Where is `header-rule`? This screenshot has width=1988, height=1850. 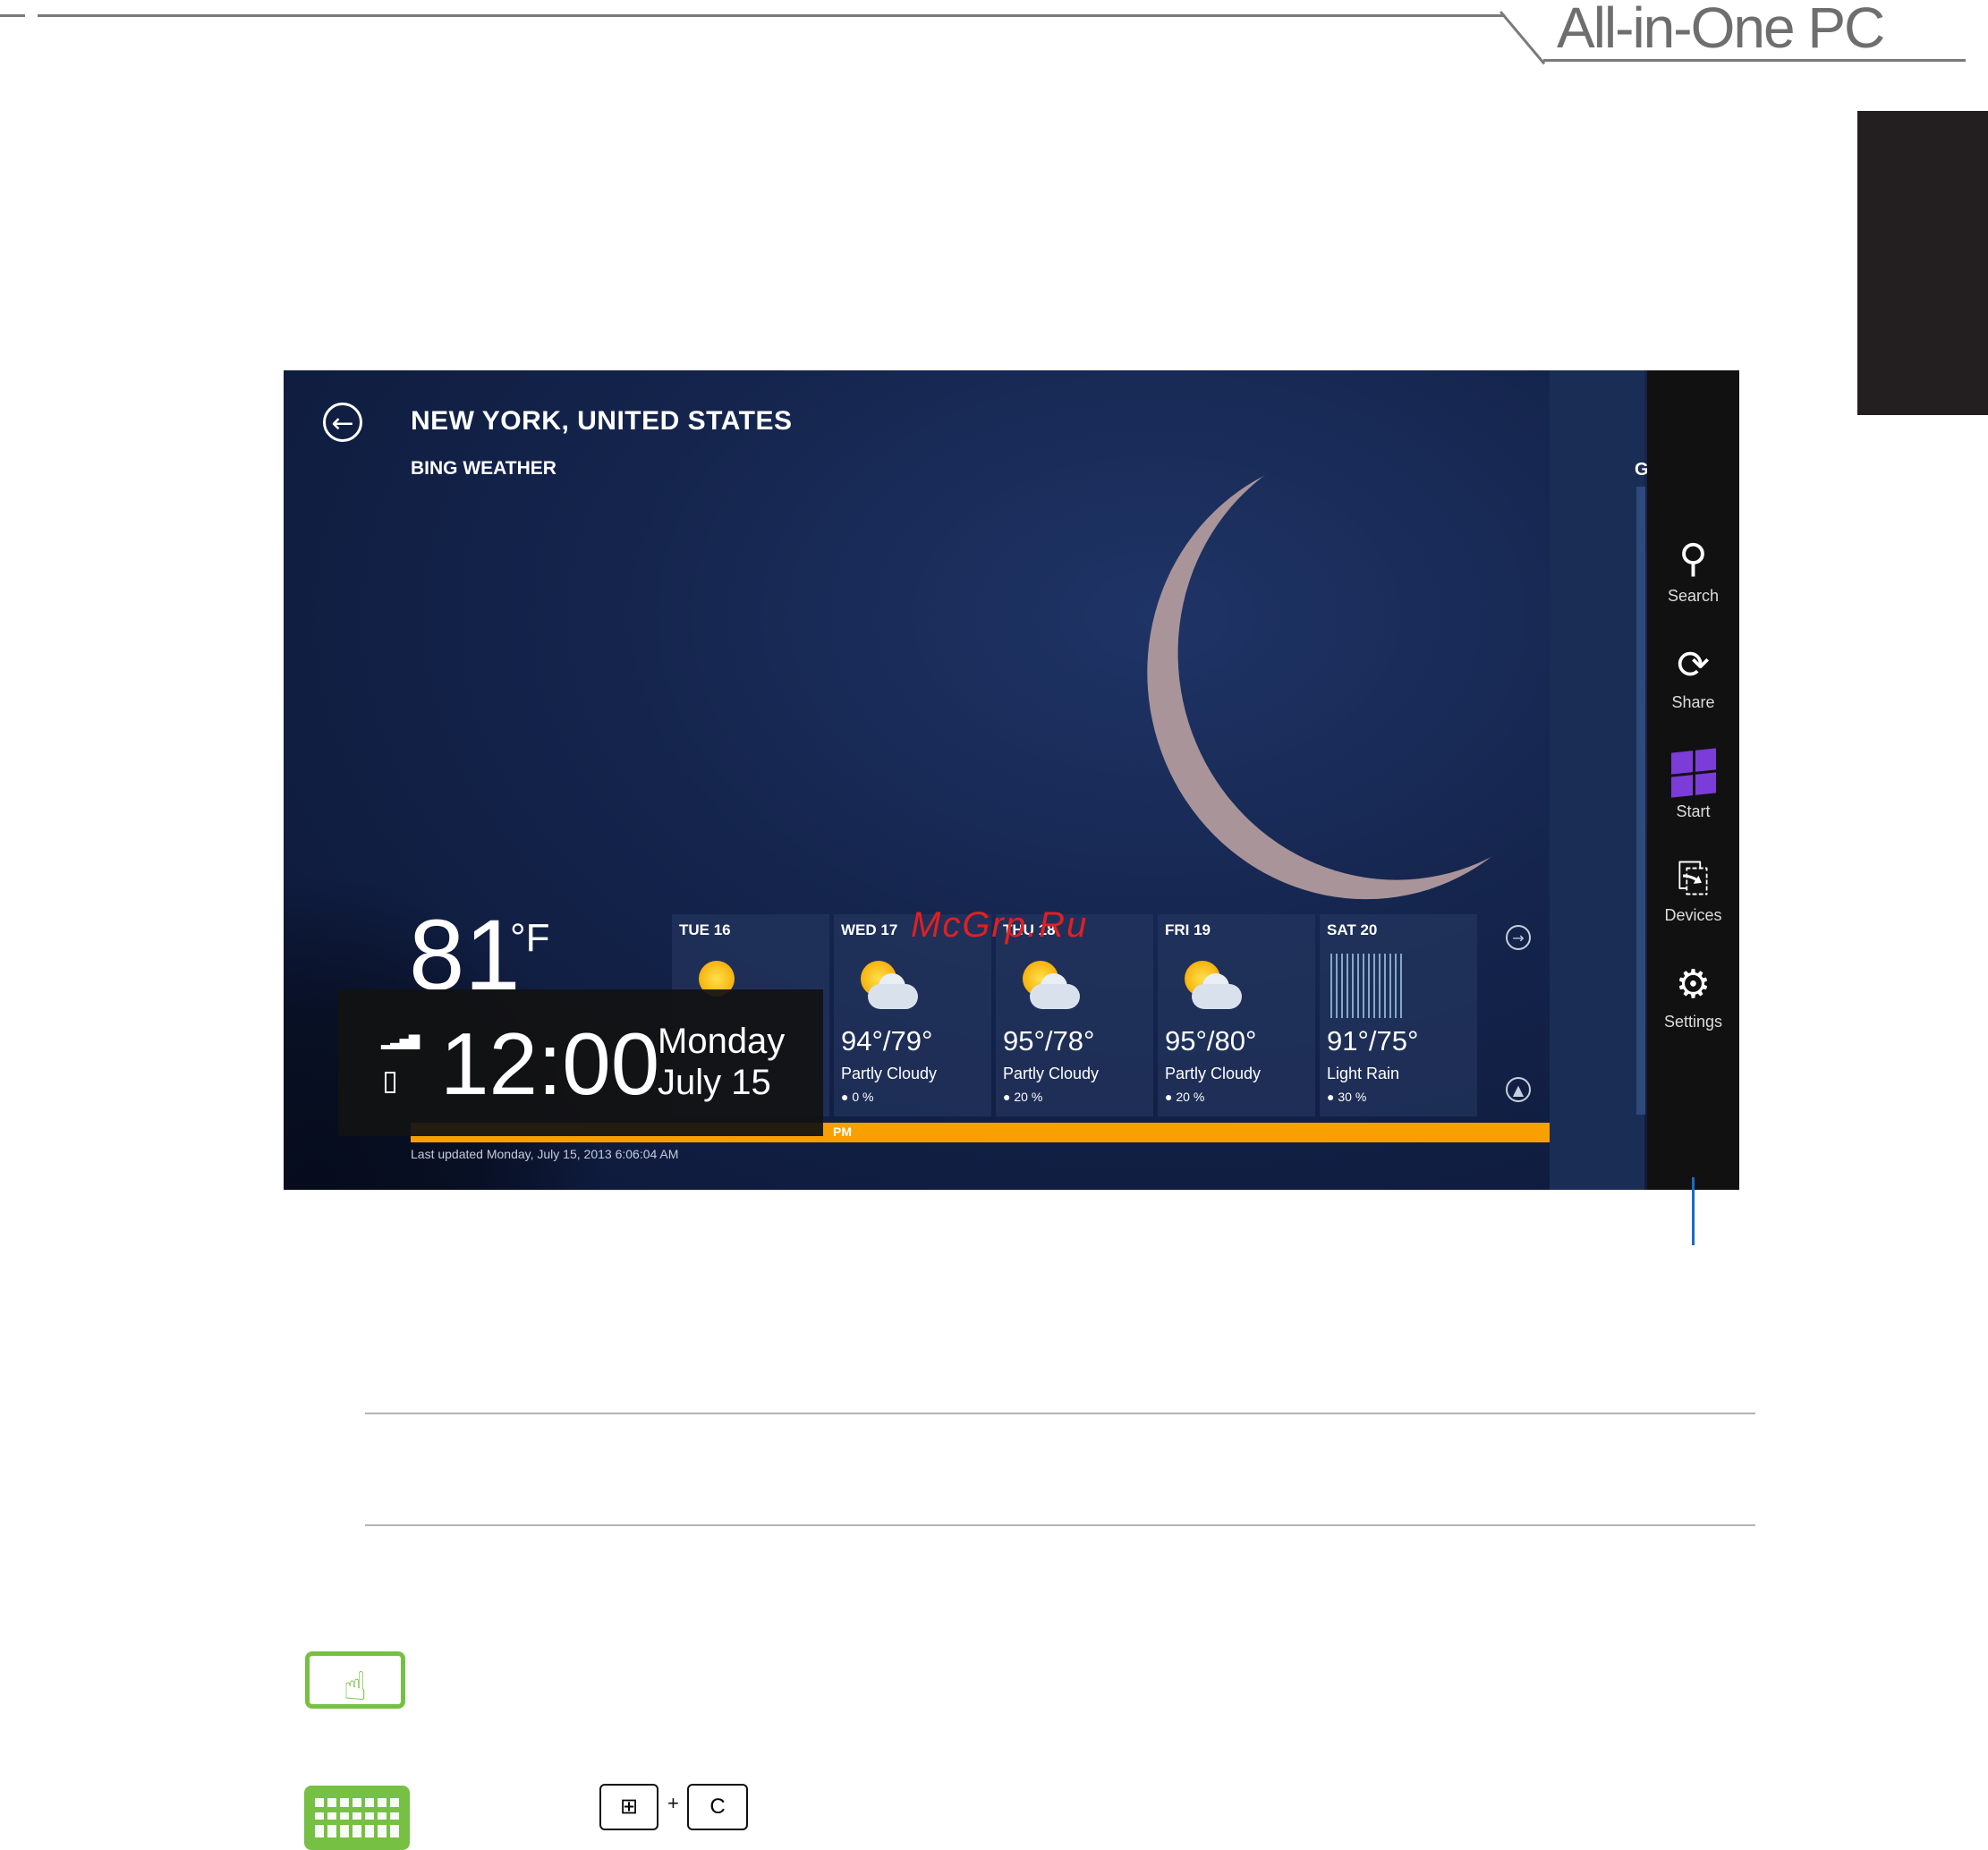
header-rule is located at coordinates (771, 15).